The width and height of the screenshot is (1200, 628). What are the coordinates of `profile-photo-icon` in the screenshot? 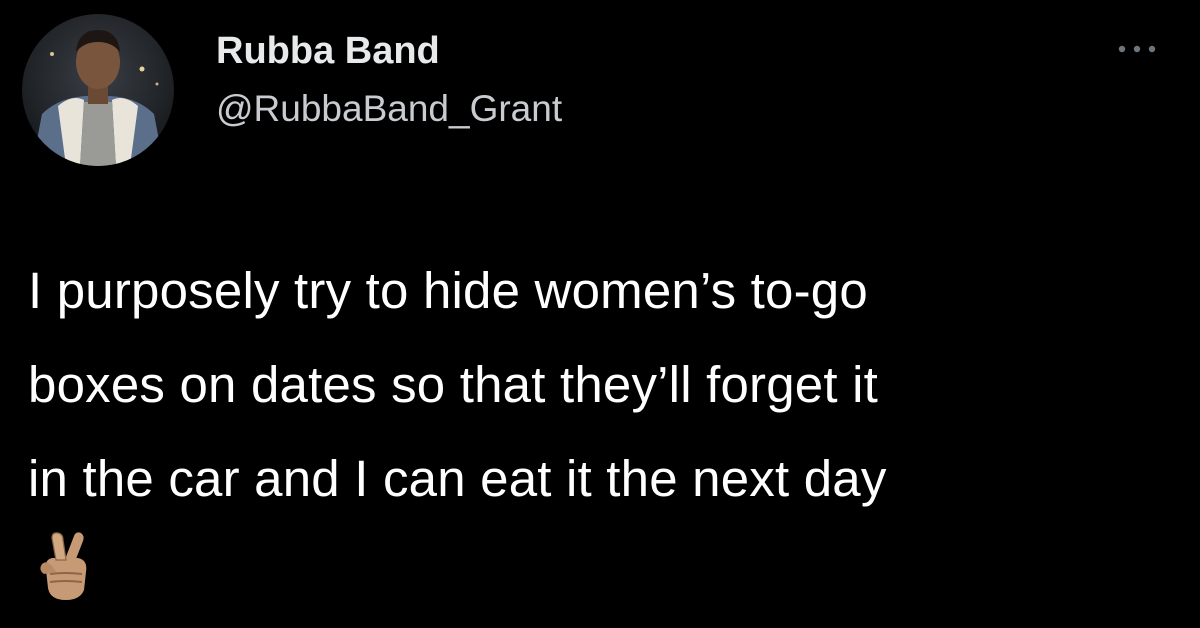 It's located at (98, 90).